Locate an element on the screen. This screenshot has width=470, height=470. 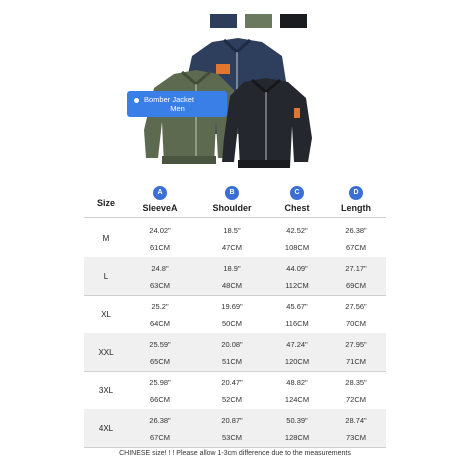
inch-value: 18.5" is located at coordinates (232, 230).